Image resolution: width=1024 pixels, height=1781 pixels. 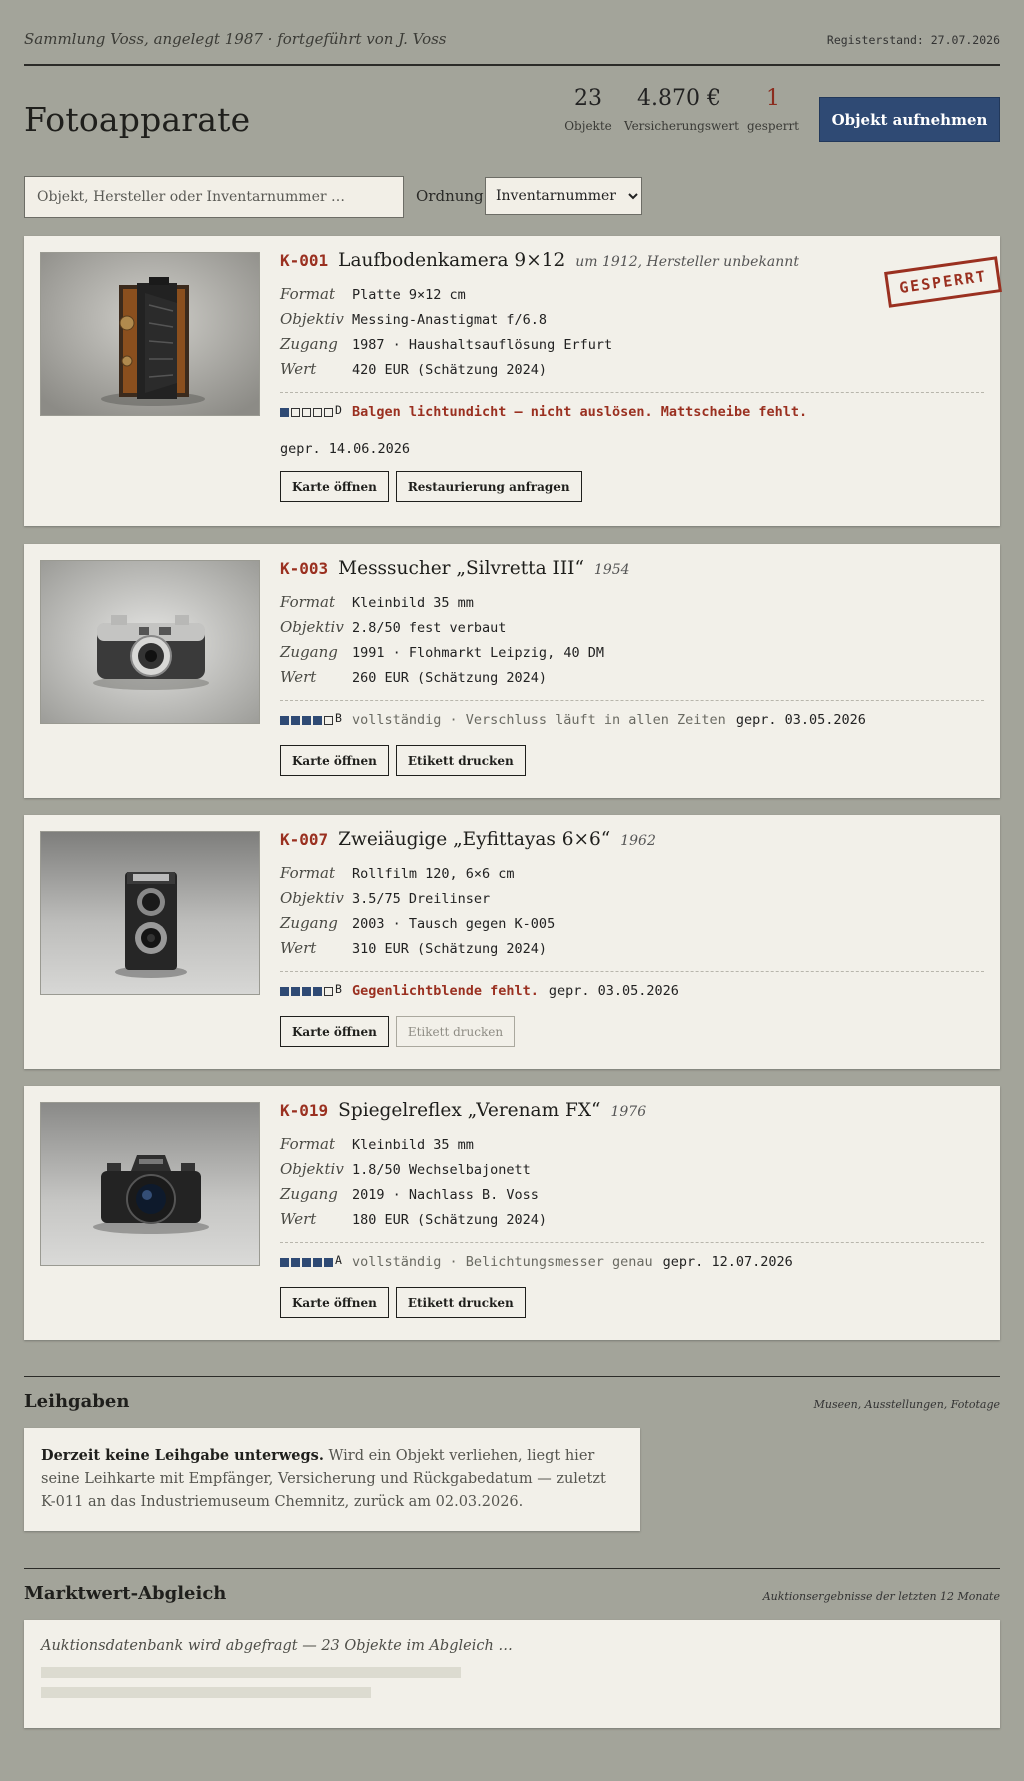 I want to click on spec-value: 180 EUR (Schätzung 2024), so click(x=450, y=1220).